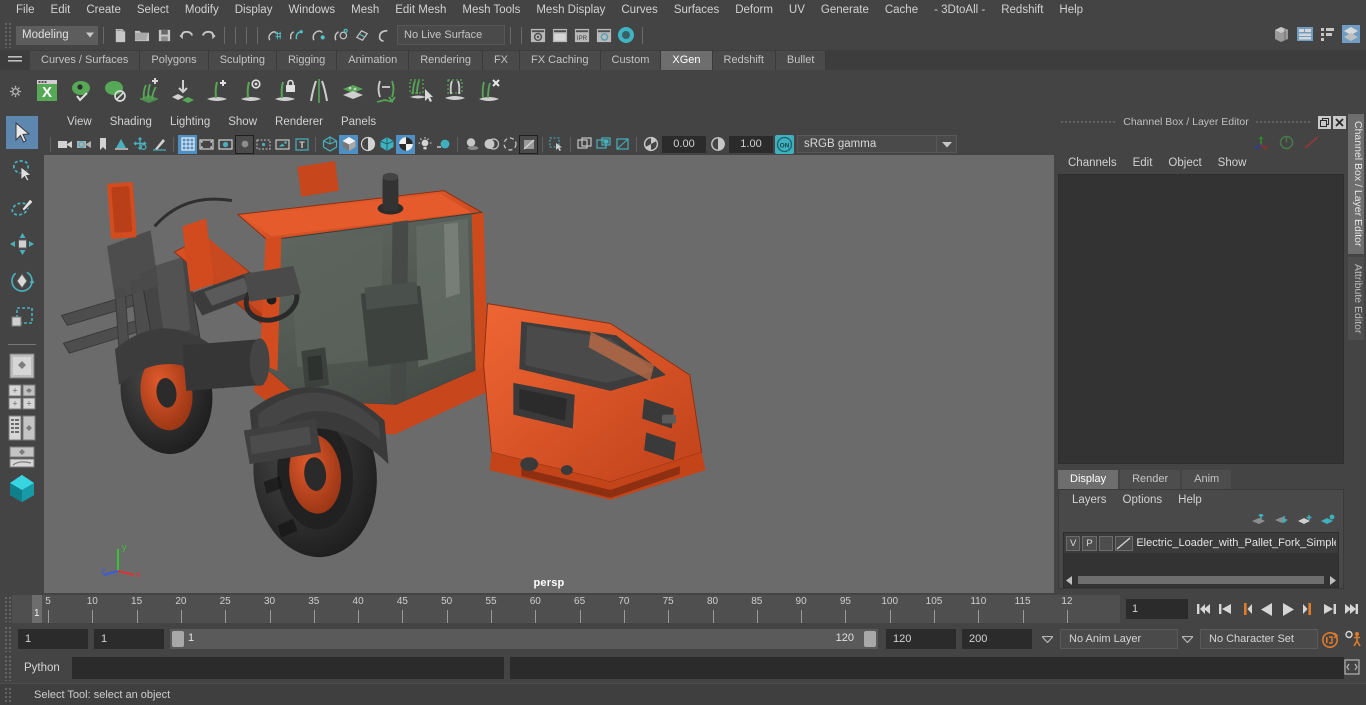 The width and height of the screenshot is (1366, 705). I want to click on scale-tool, so click(22, 317).